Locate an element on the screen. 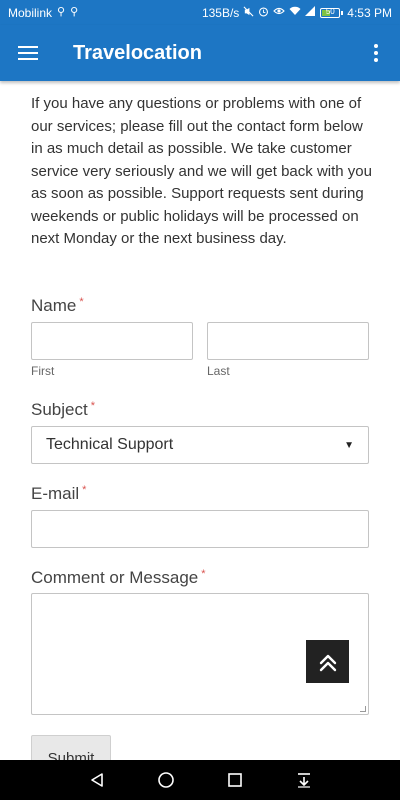  status-bar: Mobilink ⚲ ⚲ 135B/s 50 4:53 PM is located at coordinates (200, 12).